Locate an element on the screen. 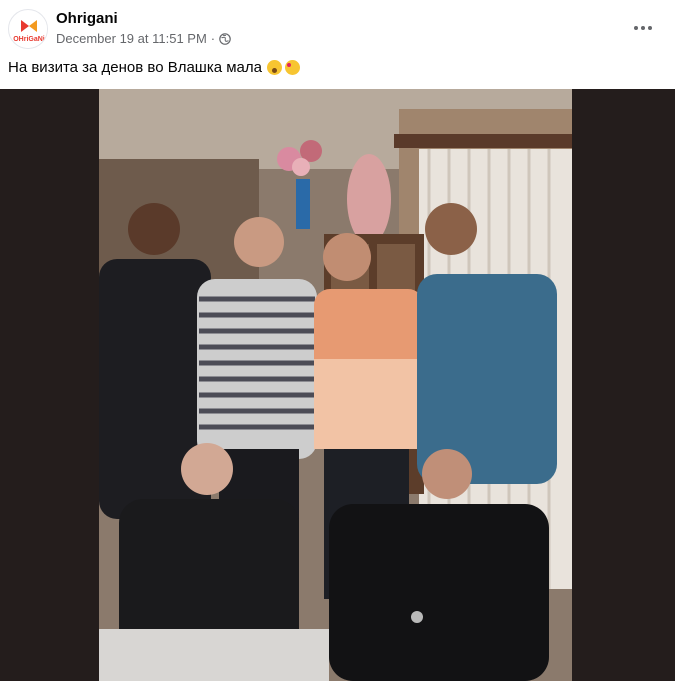  svg-text: OHriGaNi is located at coordinates (29, 39).